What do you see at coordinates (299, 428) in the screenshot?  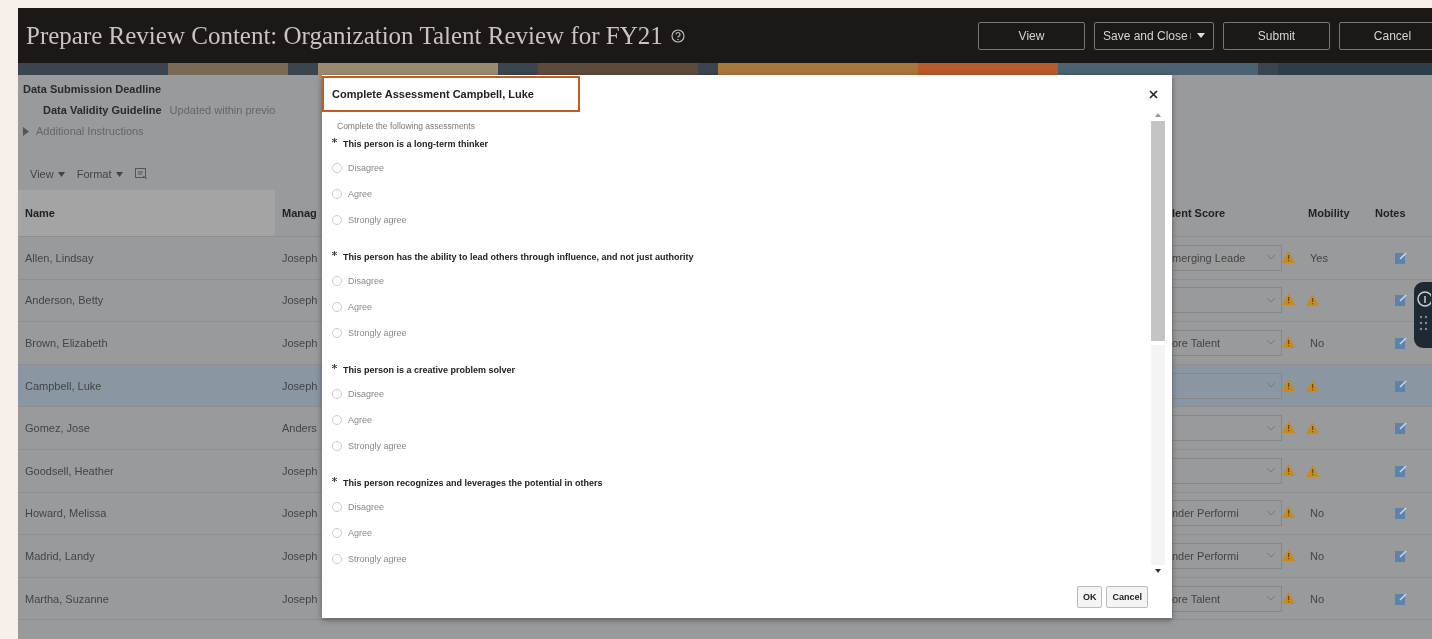 I see `manager-cell-text: Anders` at bounding box center [299, 428].